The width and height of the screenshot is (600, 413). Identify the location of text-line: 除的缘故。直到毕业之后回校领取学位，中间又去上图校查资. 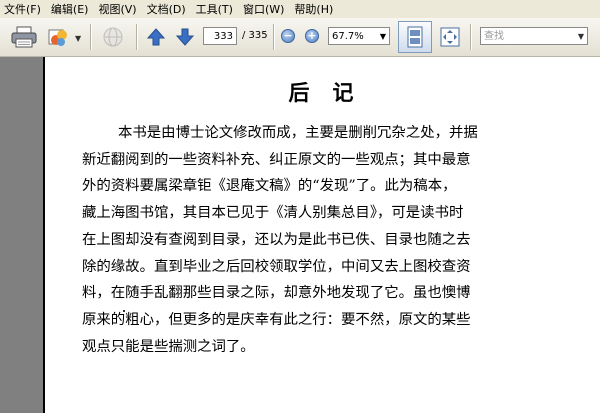
(276, 266).